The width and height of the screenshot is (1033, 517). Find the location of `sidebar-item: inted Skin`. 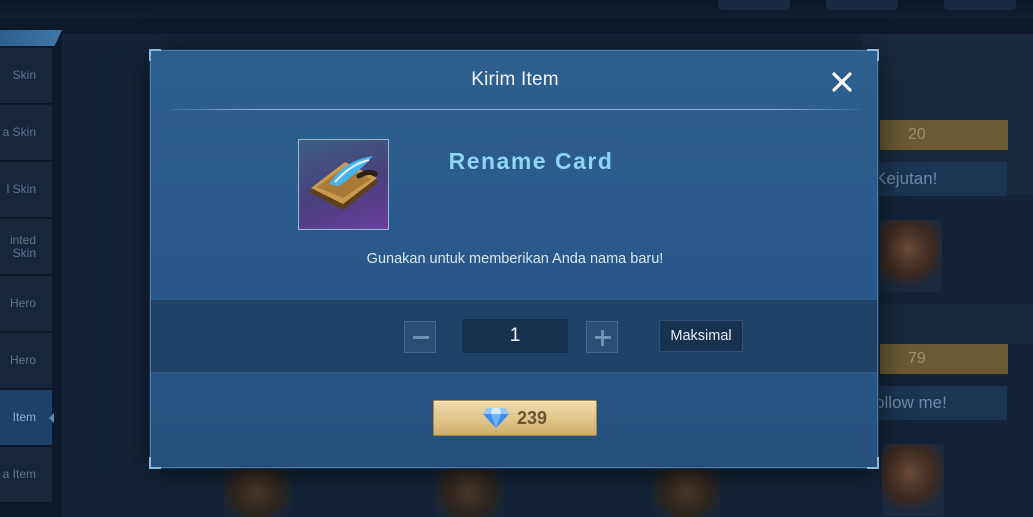

sidebar-item: inted Skin is located at coordinates (26, 247).